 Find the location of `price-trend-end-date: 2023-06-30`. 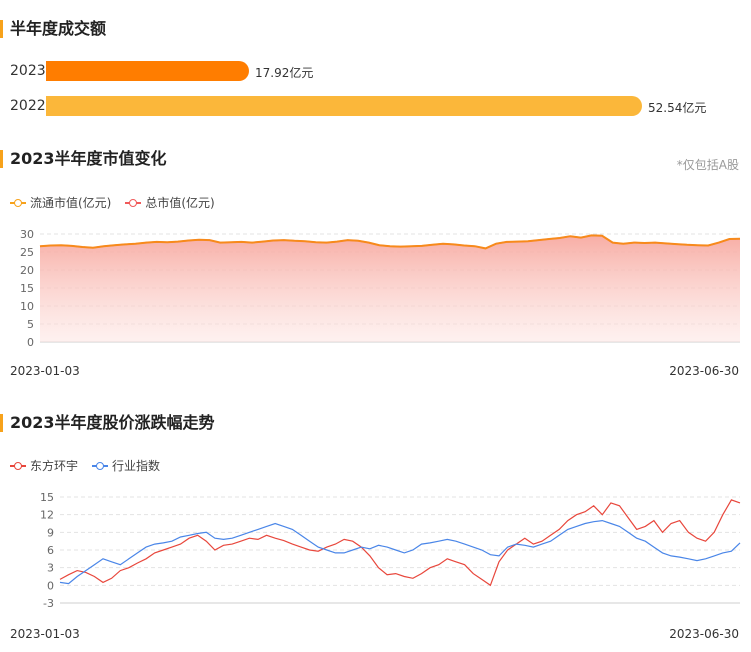

price-trend-end-date: 2023-06-30 is located at coordinates (704, 634).